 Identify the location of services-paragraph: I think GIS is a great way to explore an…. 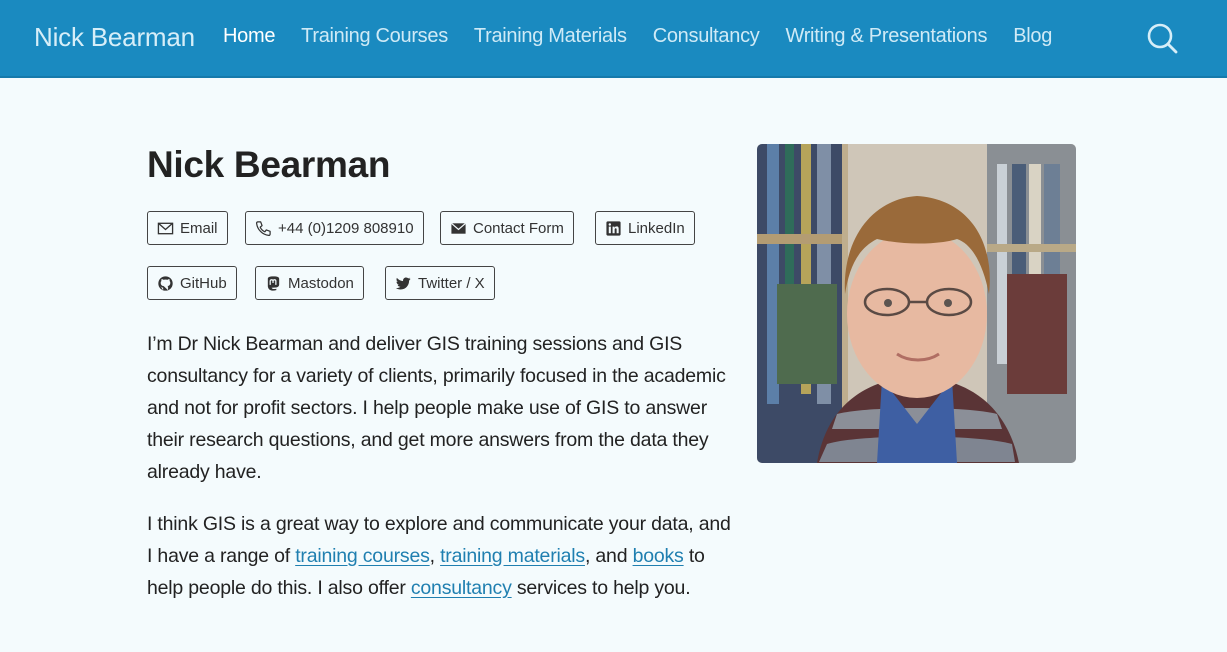
(439, 556).